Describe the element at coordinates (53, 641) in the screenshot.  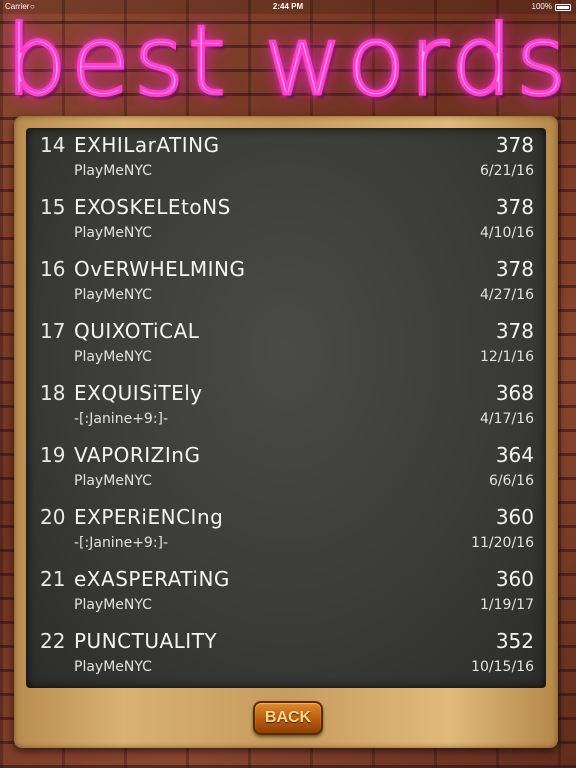
I see `row-rank: 22` at that location.